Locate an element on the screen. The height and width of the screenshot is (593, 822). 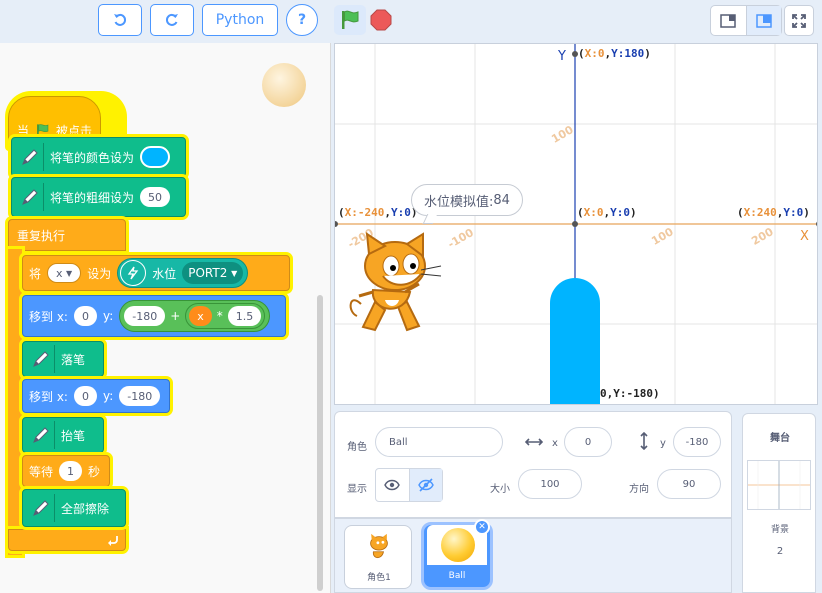
redo-button is located at coordinates (172, 20).